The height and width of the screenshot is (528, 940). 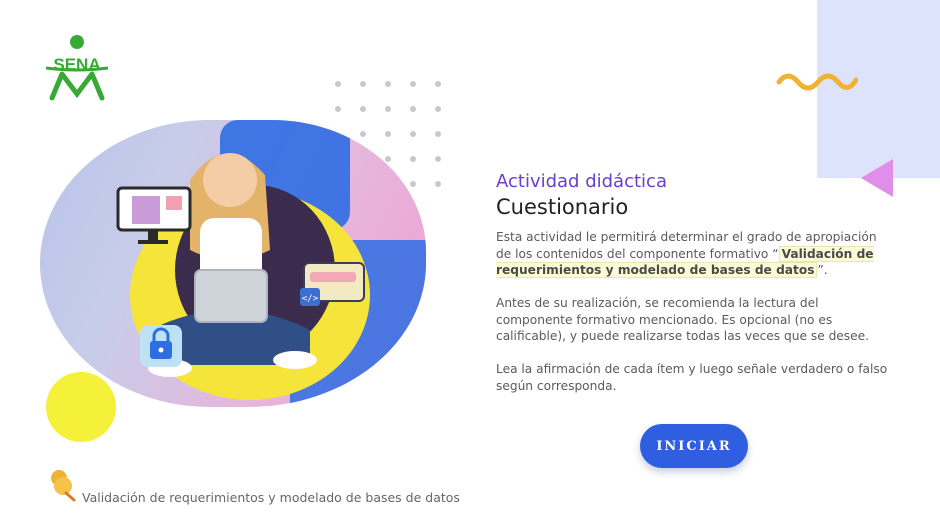 I want to click on sena-logo-icon: SENA, so click(x=77, y=68).